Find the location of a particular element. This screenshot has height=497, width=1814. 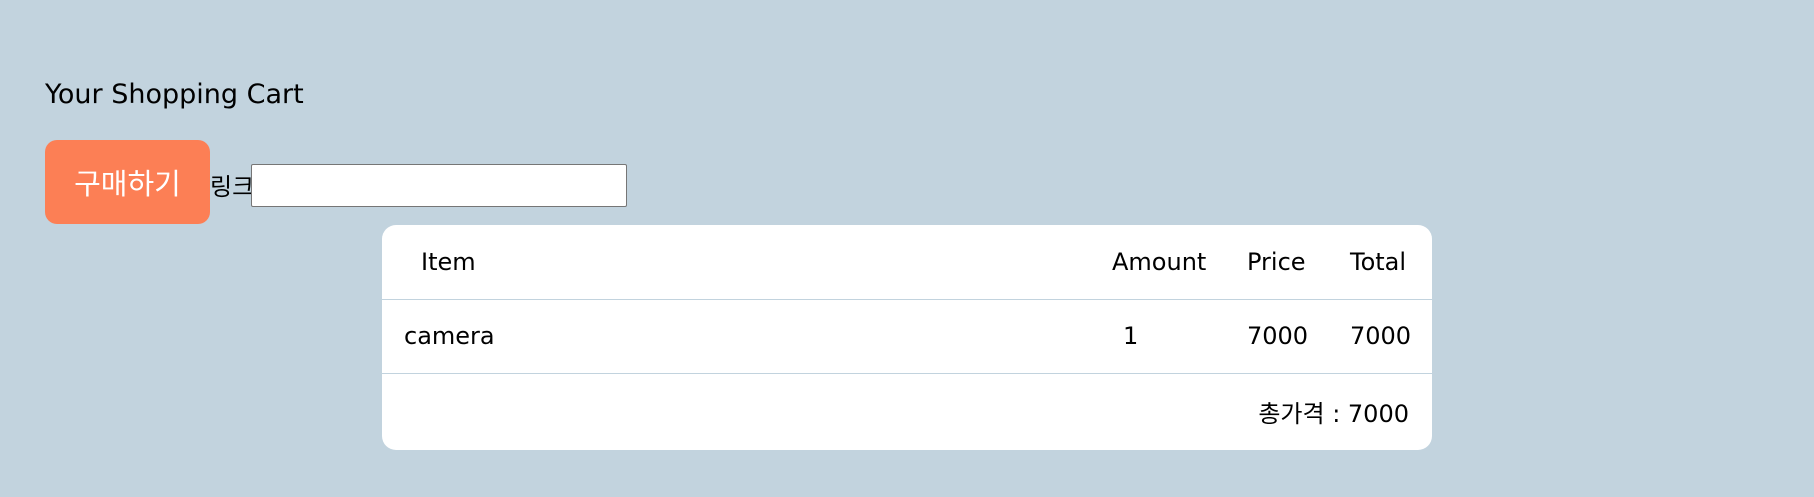

purchase-button: 구매하기 is located at coordinates (127, 182).